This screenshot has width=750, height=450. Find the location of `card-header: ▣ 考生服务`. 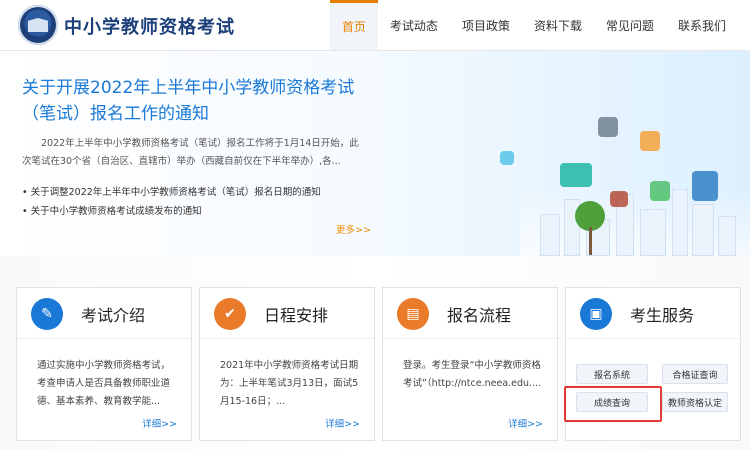

card-header: ▣ 考生服务 is located at coordinates (653, 313).